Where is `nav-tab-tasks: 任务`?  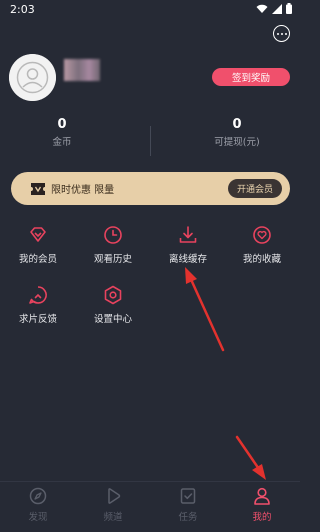
nav-tab-tasks: 任务 is located at coordinates (188, 504).